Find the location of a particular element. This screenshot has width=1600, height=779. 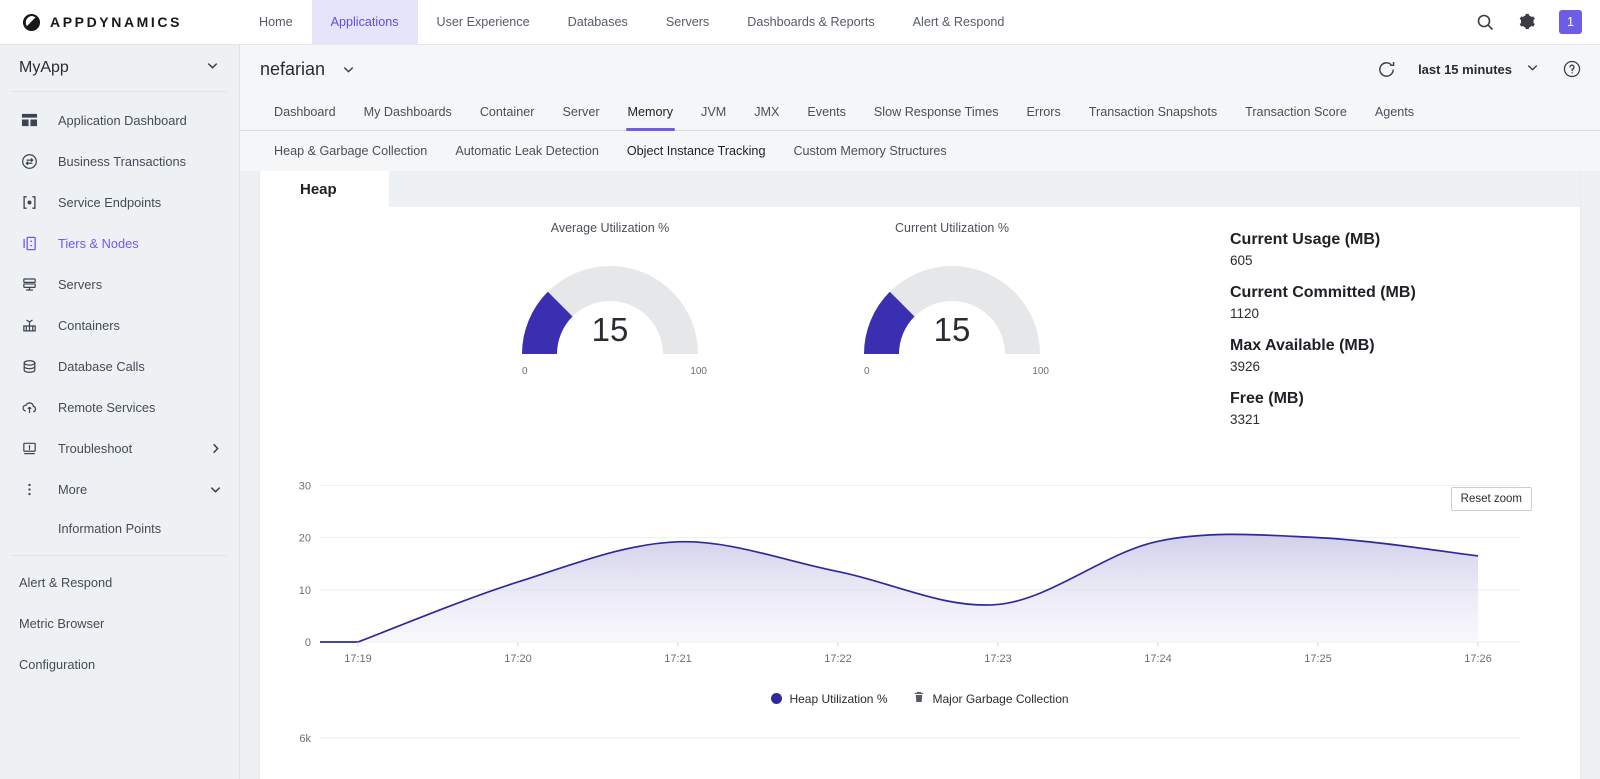

tab-jmx: JMX is located at coordinates (766, 111).